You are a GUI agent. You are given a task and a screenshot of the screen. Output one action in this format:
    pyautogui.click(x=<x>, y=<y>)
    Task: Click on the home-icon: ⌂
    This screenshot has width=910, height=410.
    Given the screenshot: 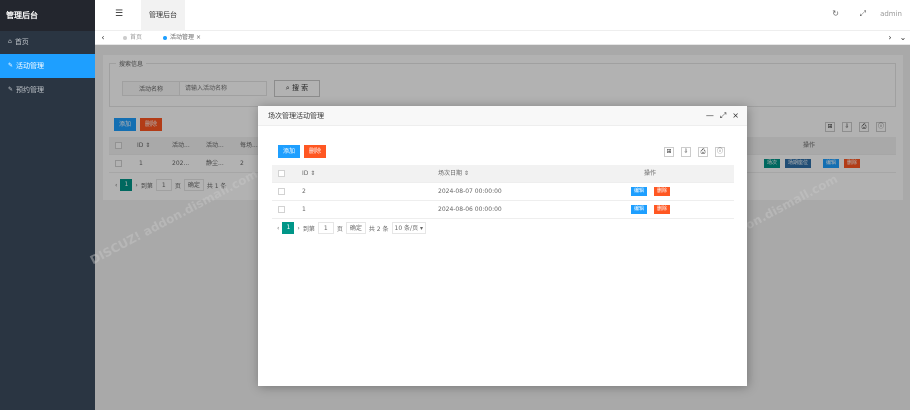 What is the action you would take?
    pyautogui.click(x=10, y=41)
    